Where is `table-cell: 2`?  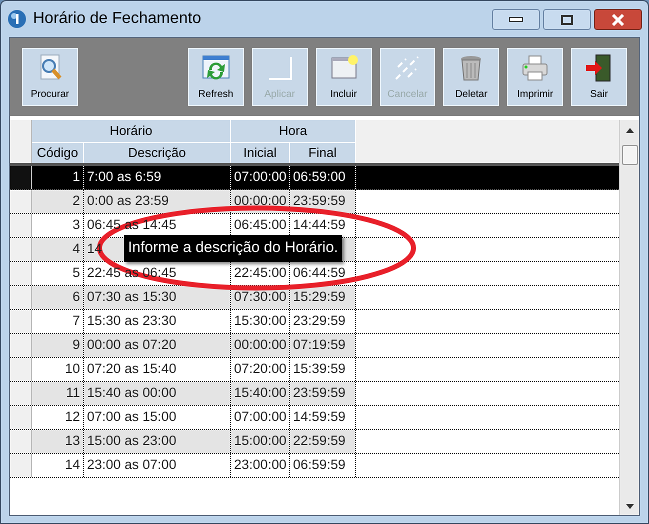 table-cell: 2 is located at coordinates (58, 201).